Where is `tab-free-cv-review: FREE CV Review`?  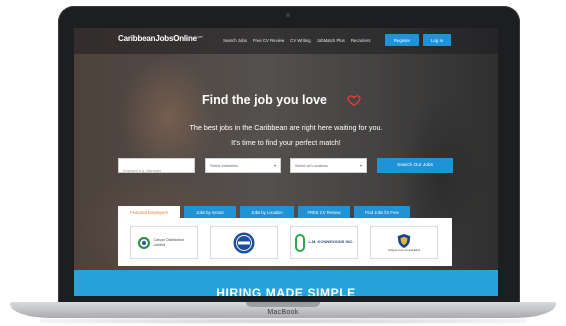 tab-free-cv-review: FREE CV Review is located at coordinates (324, 212).